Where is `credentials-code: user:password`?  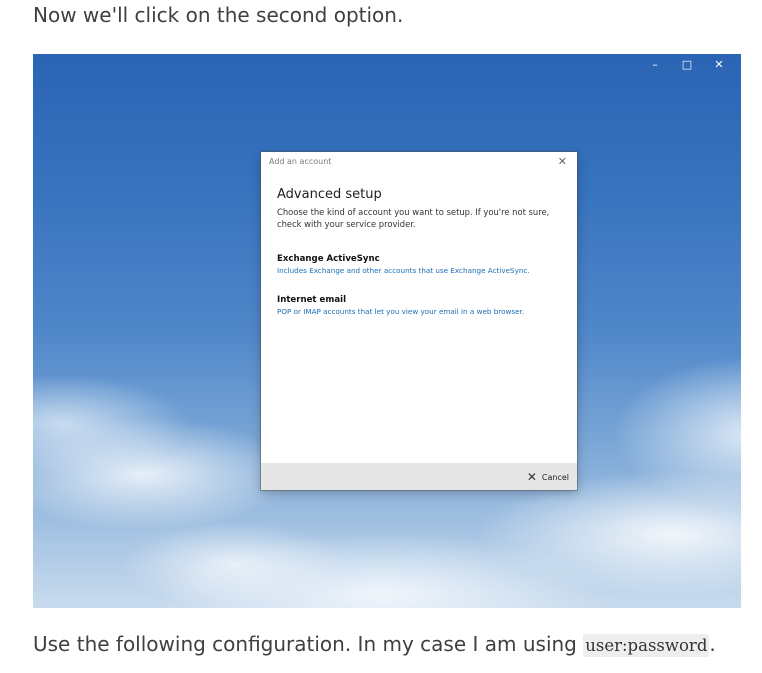 credentials-code: user:password is located at coordinates (646, 645).